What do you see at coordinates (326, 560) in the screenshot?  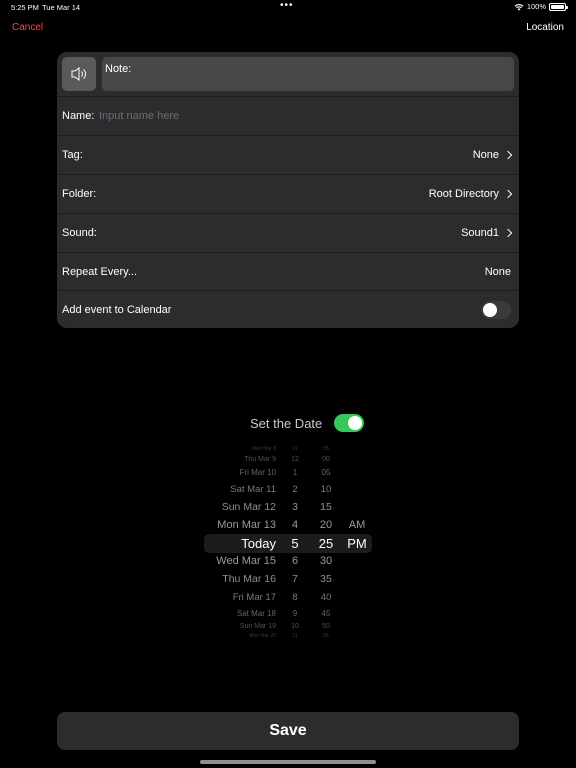 I see `picker-minute: 30` at bounding box center [326, 560].